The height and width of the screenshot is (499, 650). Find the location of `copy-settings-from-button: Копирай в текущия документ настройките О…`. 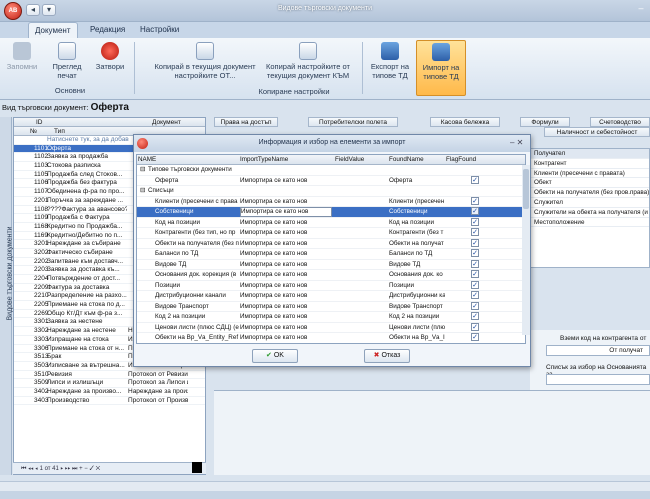

copy-settings-from-button: Копирай в текущия документ настройките О… is located at coordinates (205, 65).